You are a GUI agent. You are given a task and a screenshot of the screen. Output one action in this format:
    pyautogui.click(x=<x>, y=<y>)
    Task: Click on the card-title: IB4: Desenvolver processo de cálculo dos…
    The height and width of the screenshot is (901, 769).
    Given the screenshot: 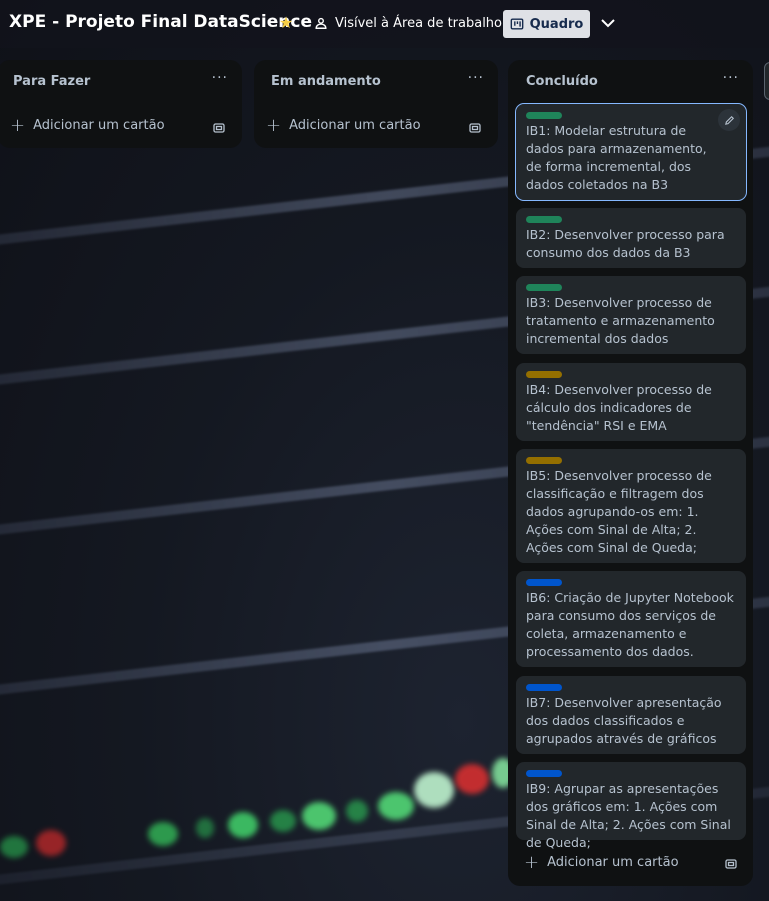 What is the action you would take?
    pyautogui.click(x=619, y=407)
    